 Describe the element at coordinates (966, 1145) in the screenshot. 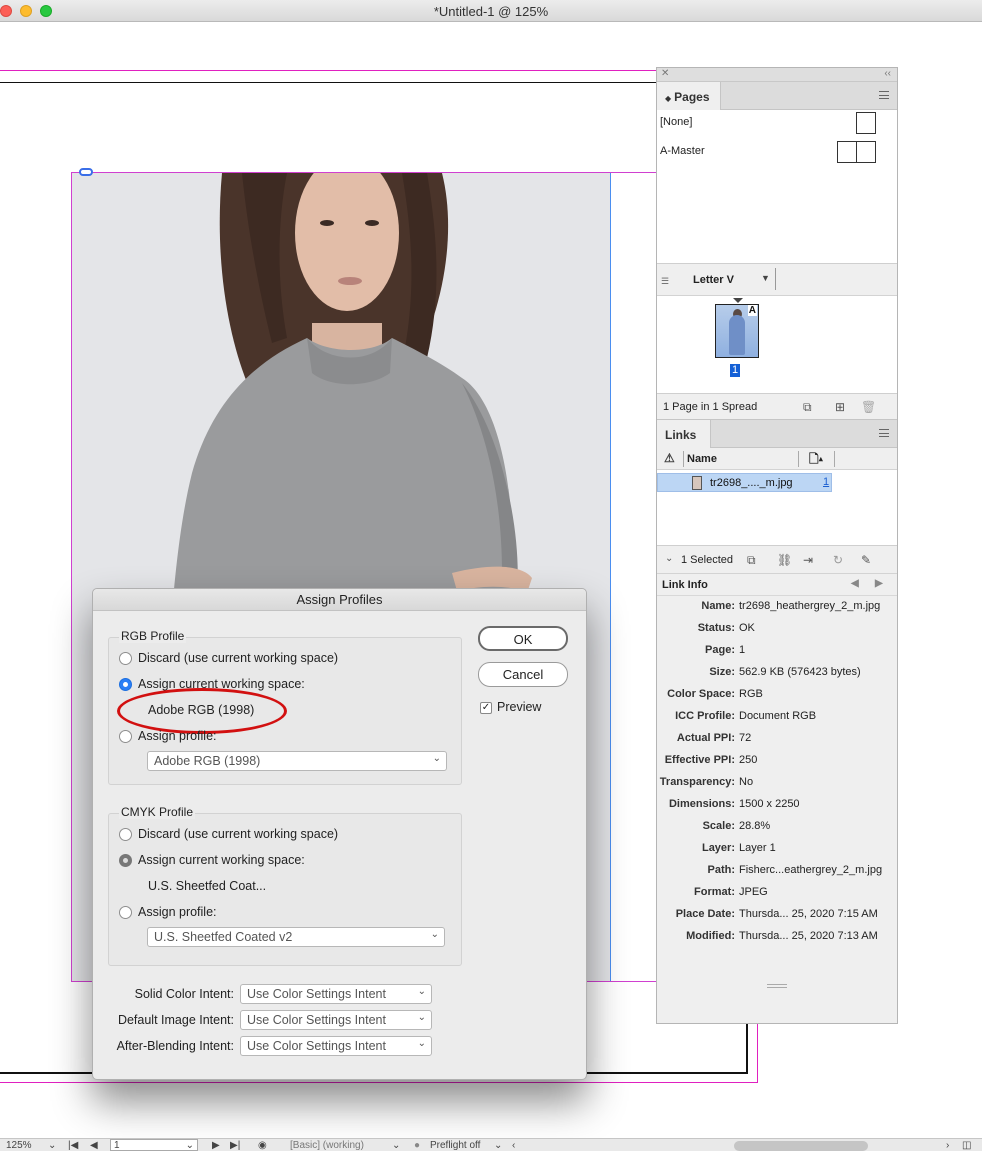

I see `split-window-icon: ◫` at that location.